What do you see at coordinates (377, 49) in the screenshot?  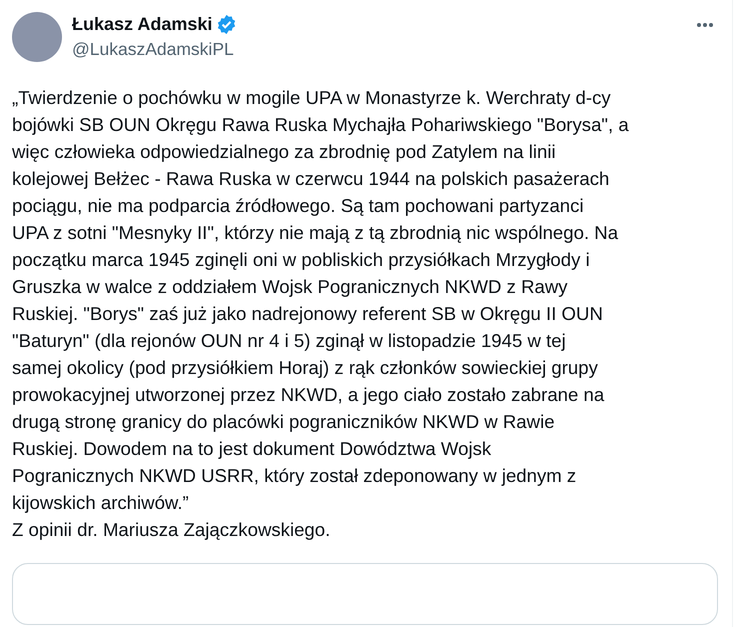 I see `author-handle: @LukaszAdamskiPL` at bounding box center [377, 49].